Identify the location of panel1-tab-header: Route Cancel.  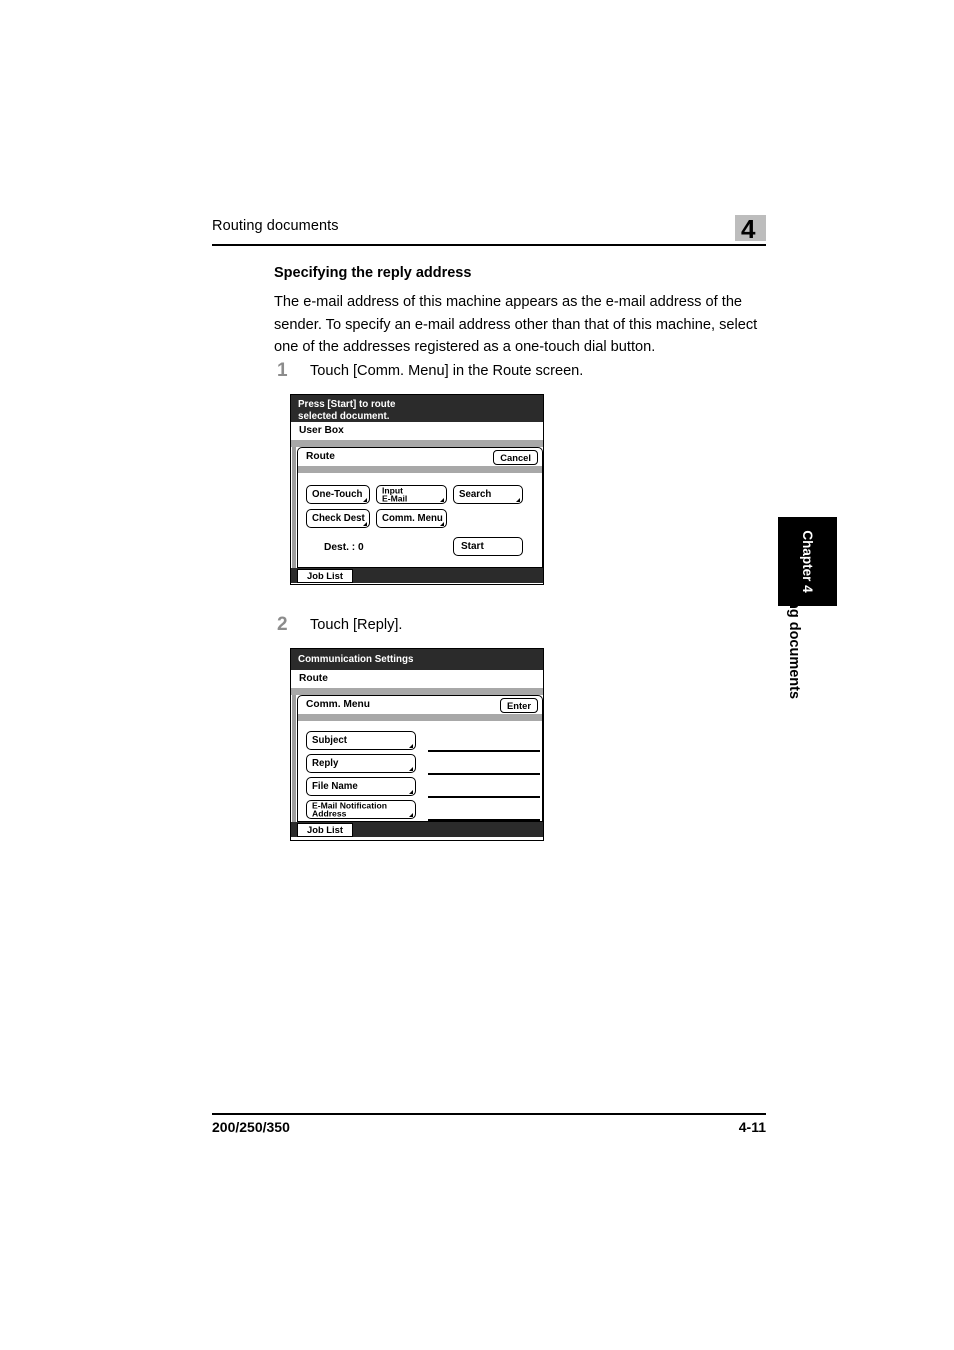
(420, 456).